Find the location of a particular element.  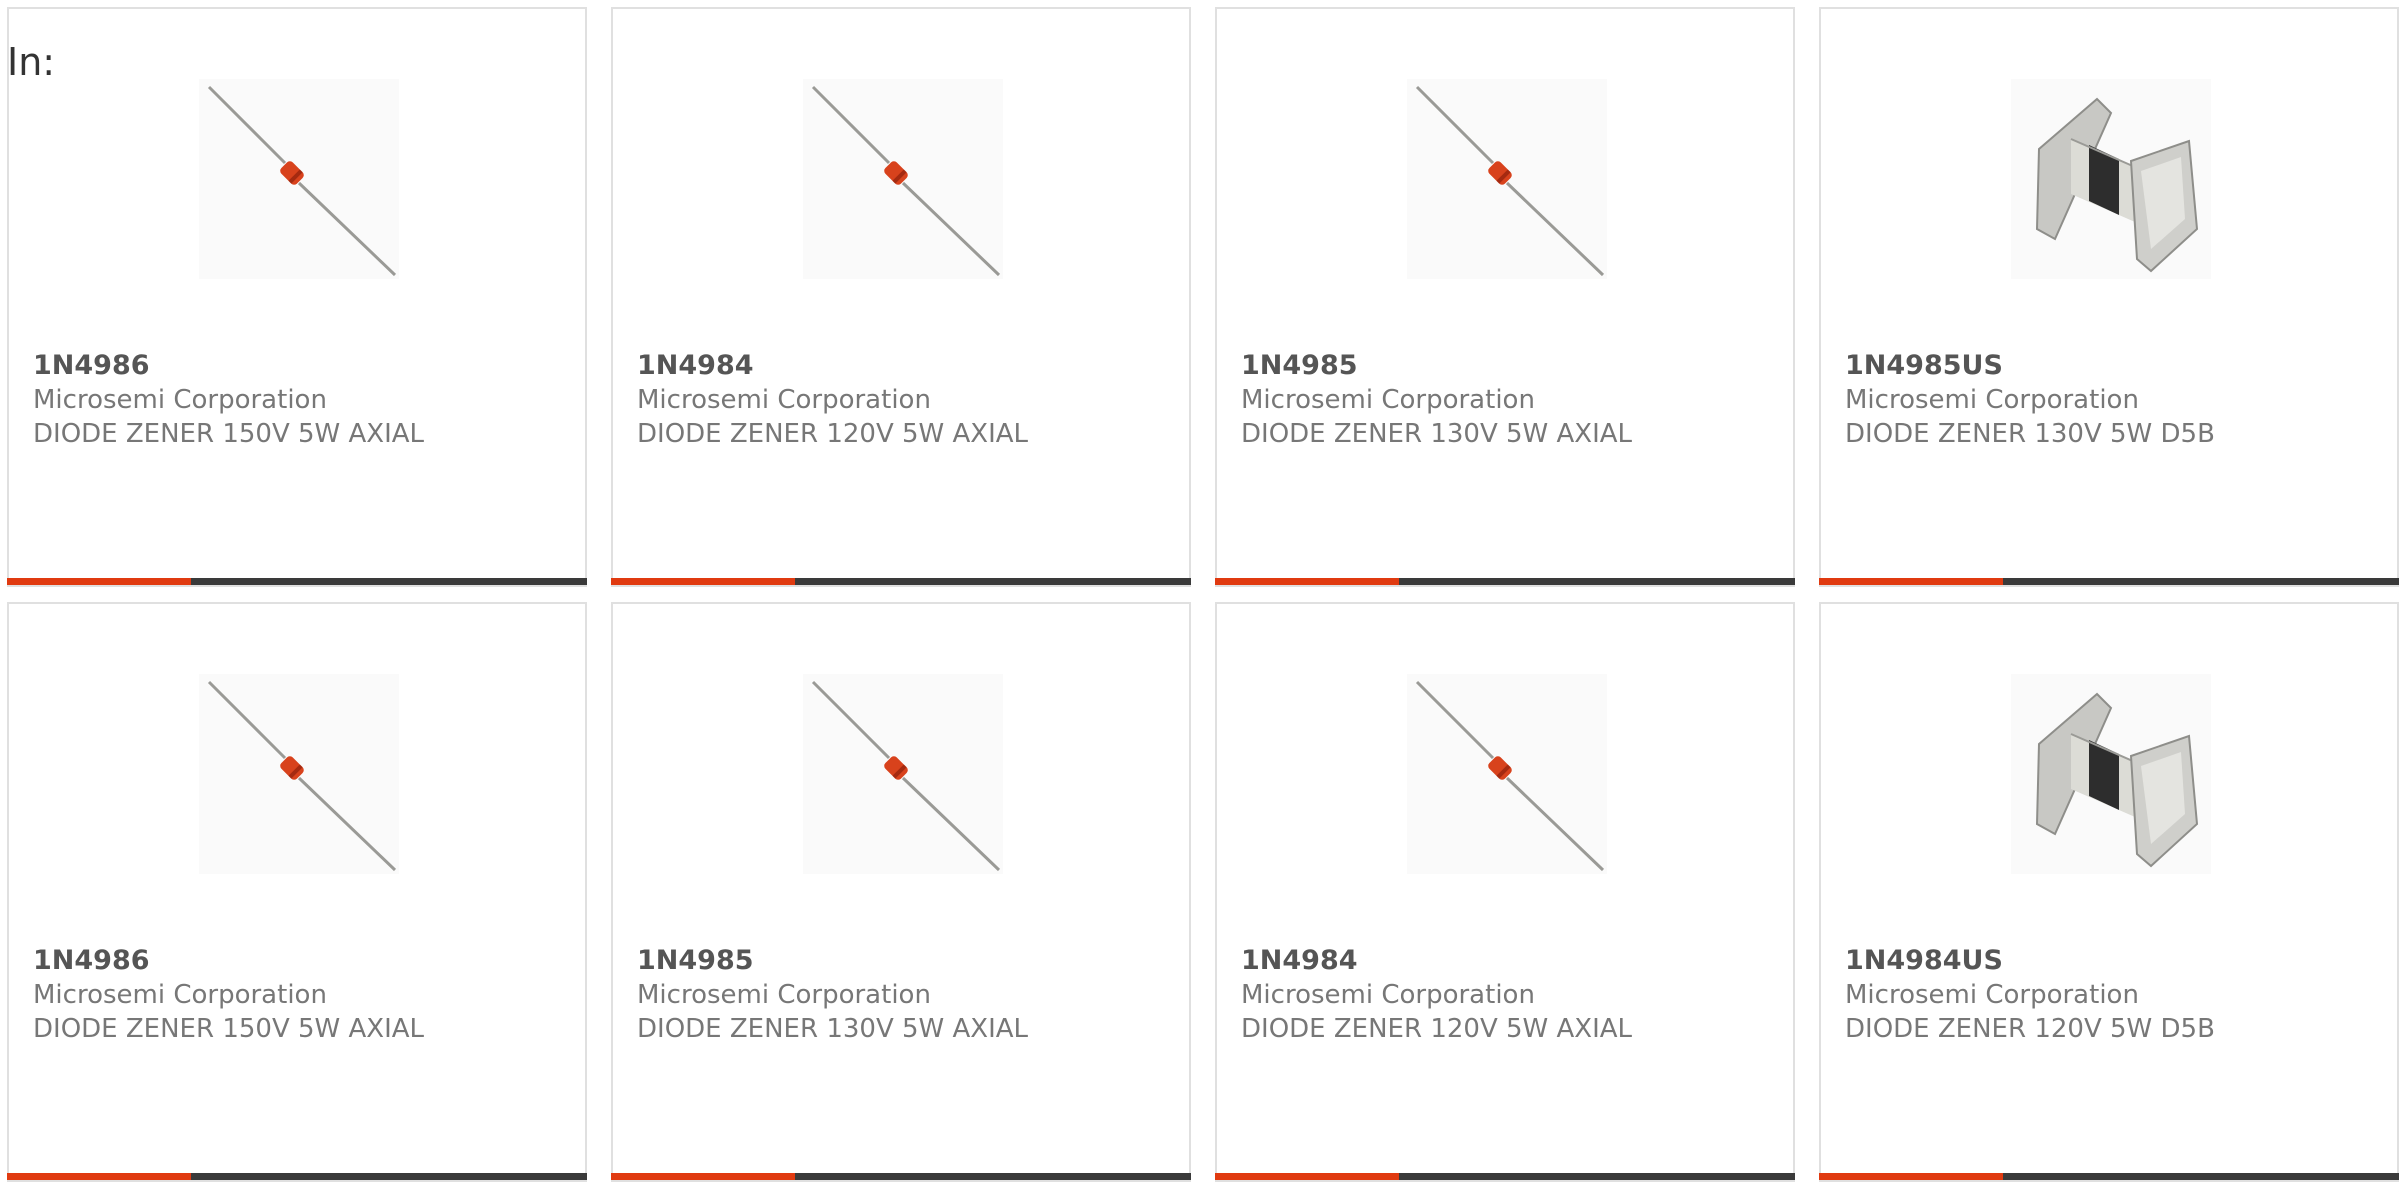

filter-label: In: is located at coordinates (31, 62).